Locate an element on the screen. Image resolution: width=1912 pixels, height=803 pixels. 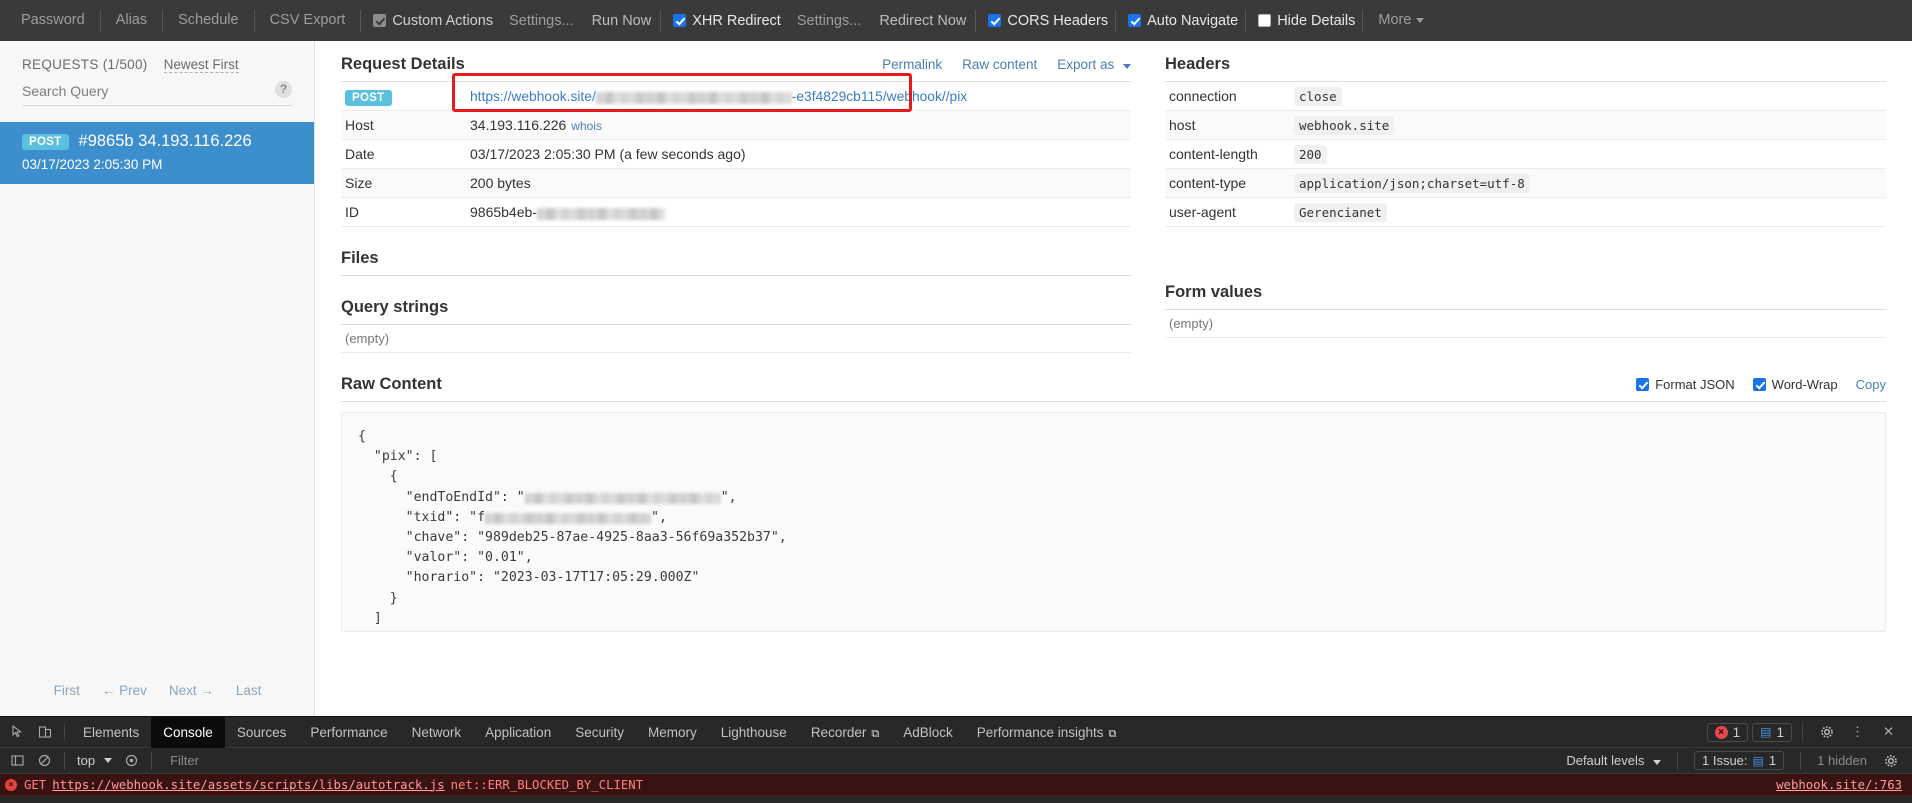
custom-actions-run-now-link: Run Now is located at coordinates (622, 21).